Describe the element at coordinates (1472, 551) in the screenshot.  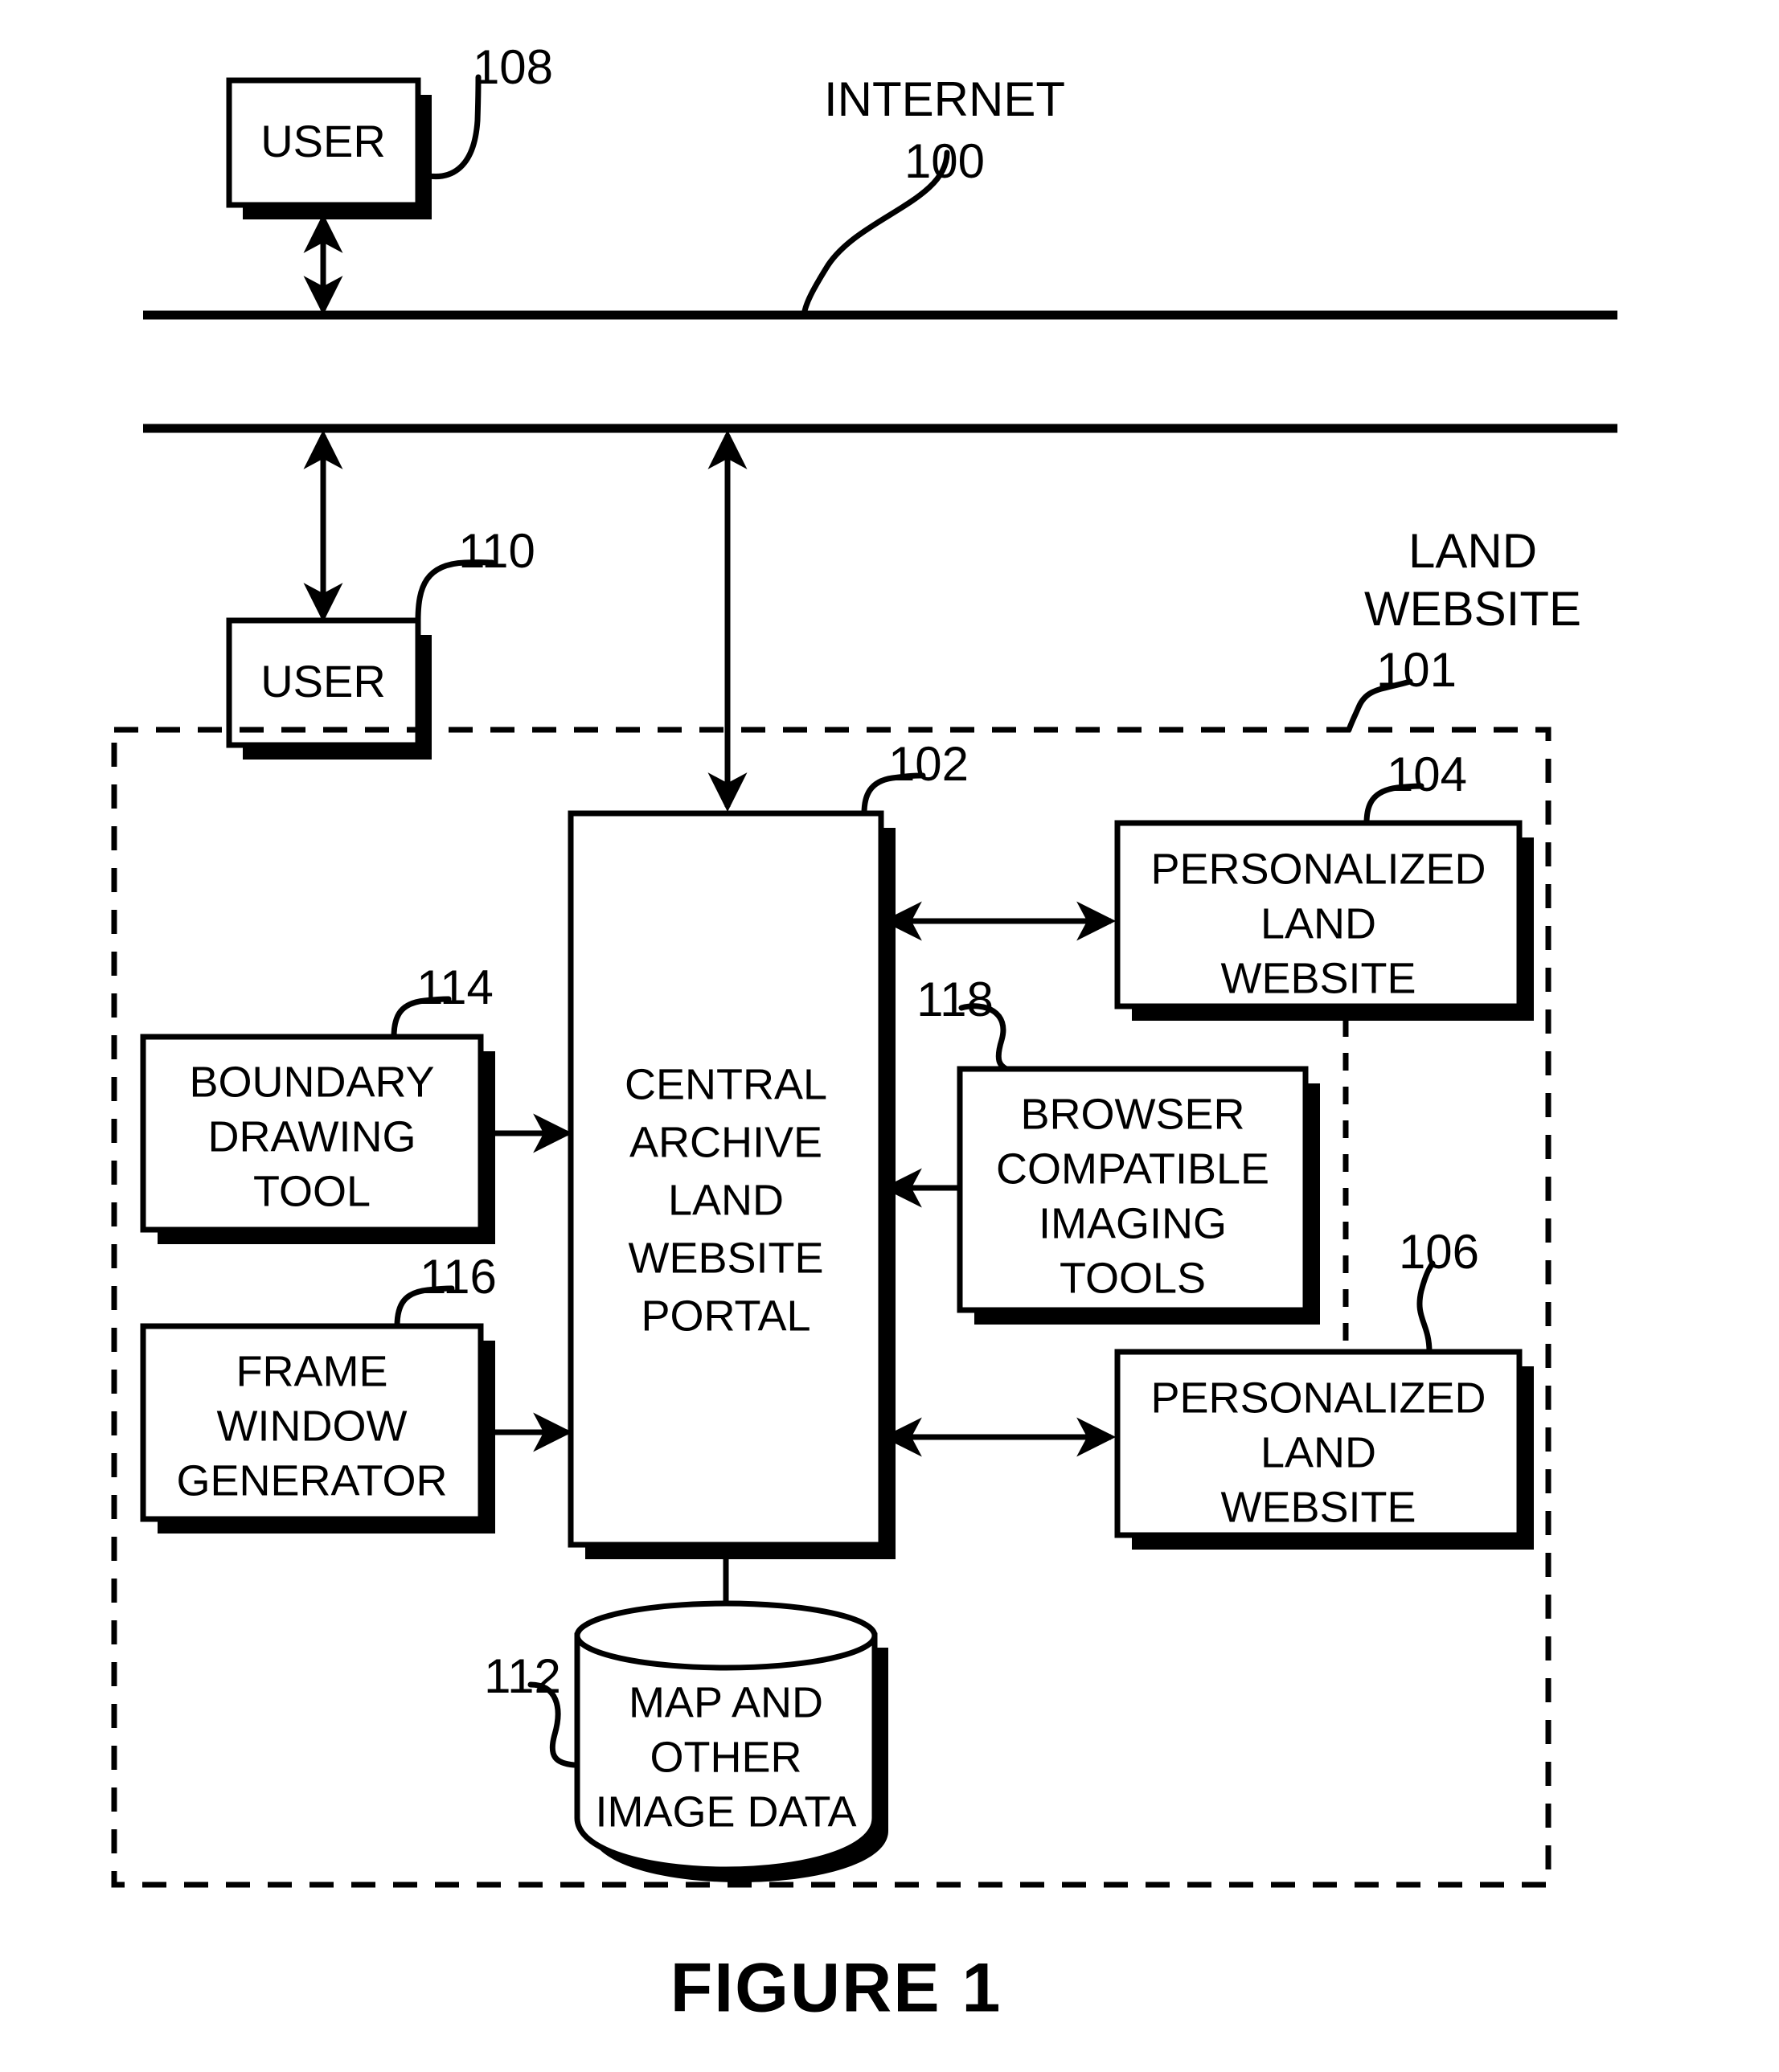
I see `land-website-label-line1: LAND` at that location.